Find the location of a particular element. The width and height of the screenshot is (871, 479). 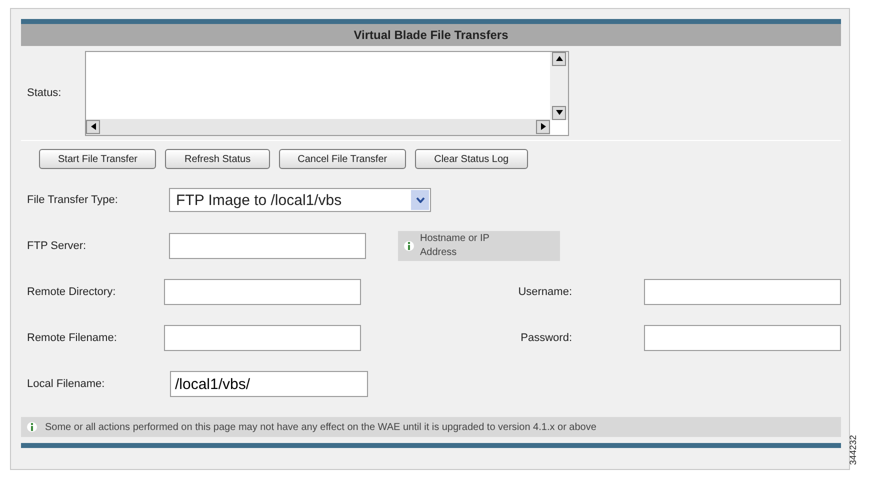

action-button: Cancel File Transfer is located at coordinates (342, 159).